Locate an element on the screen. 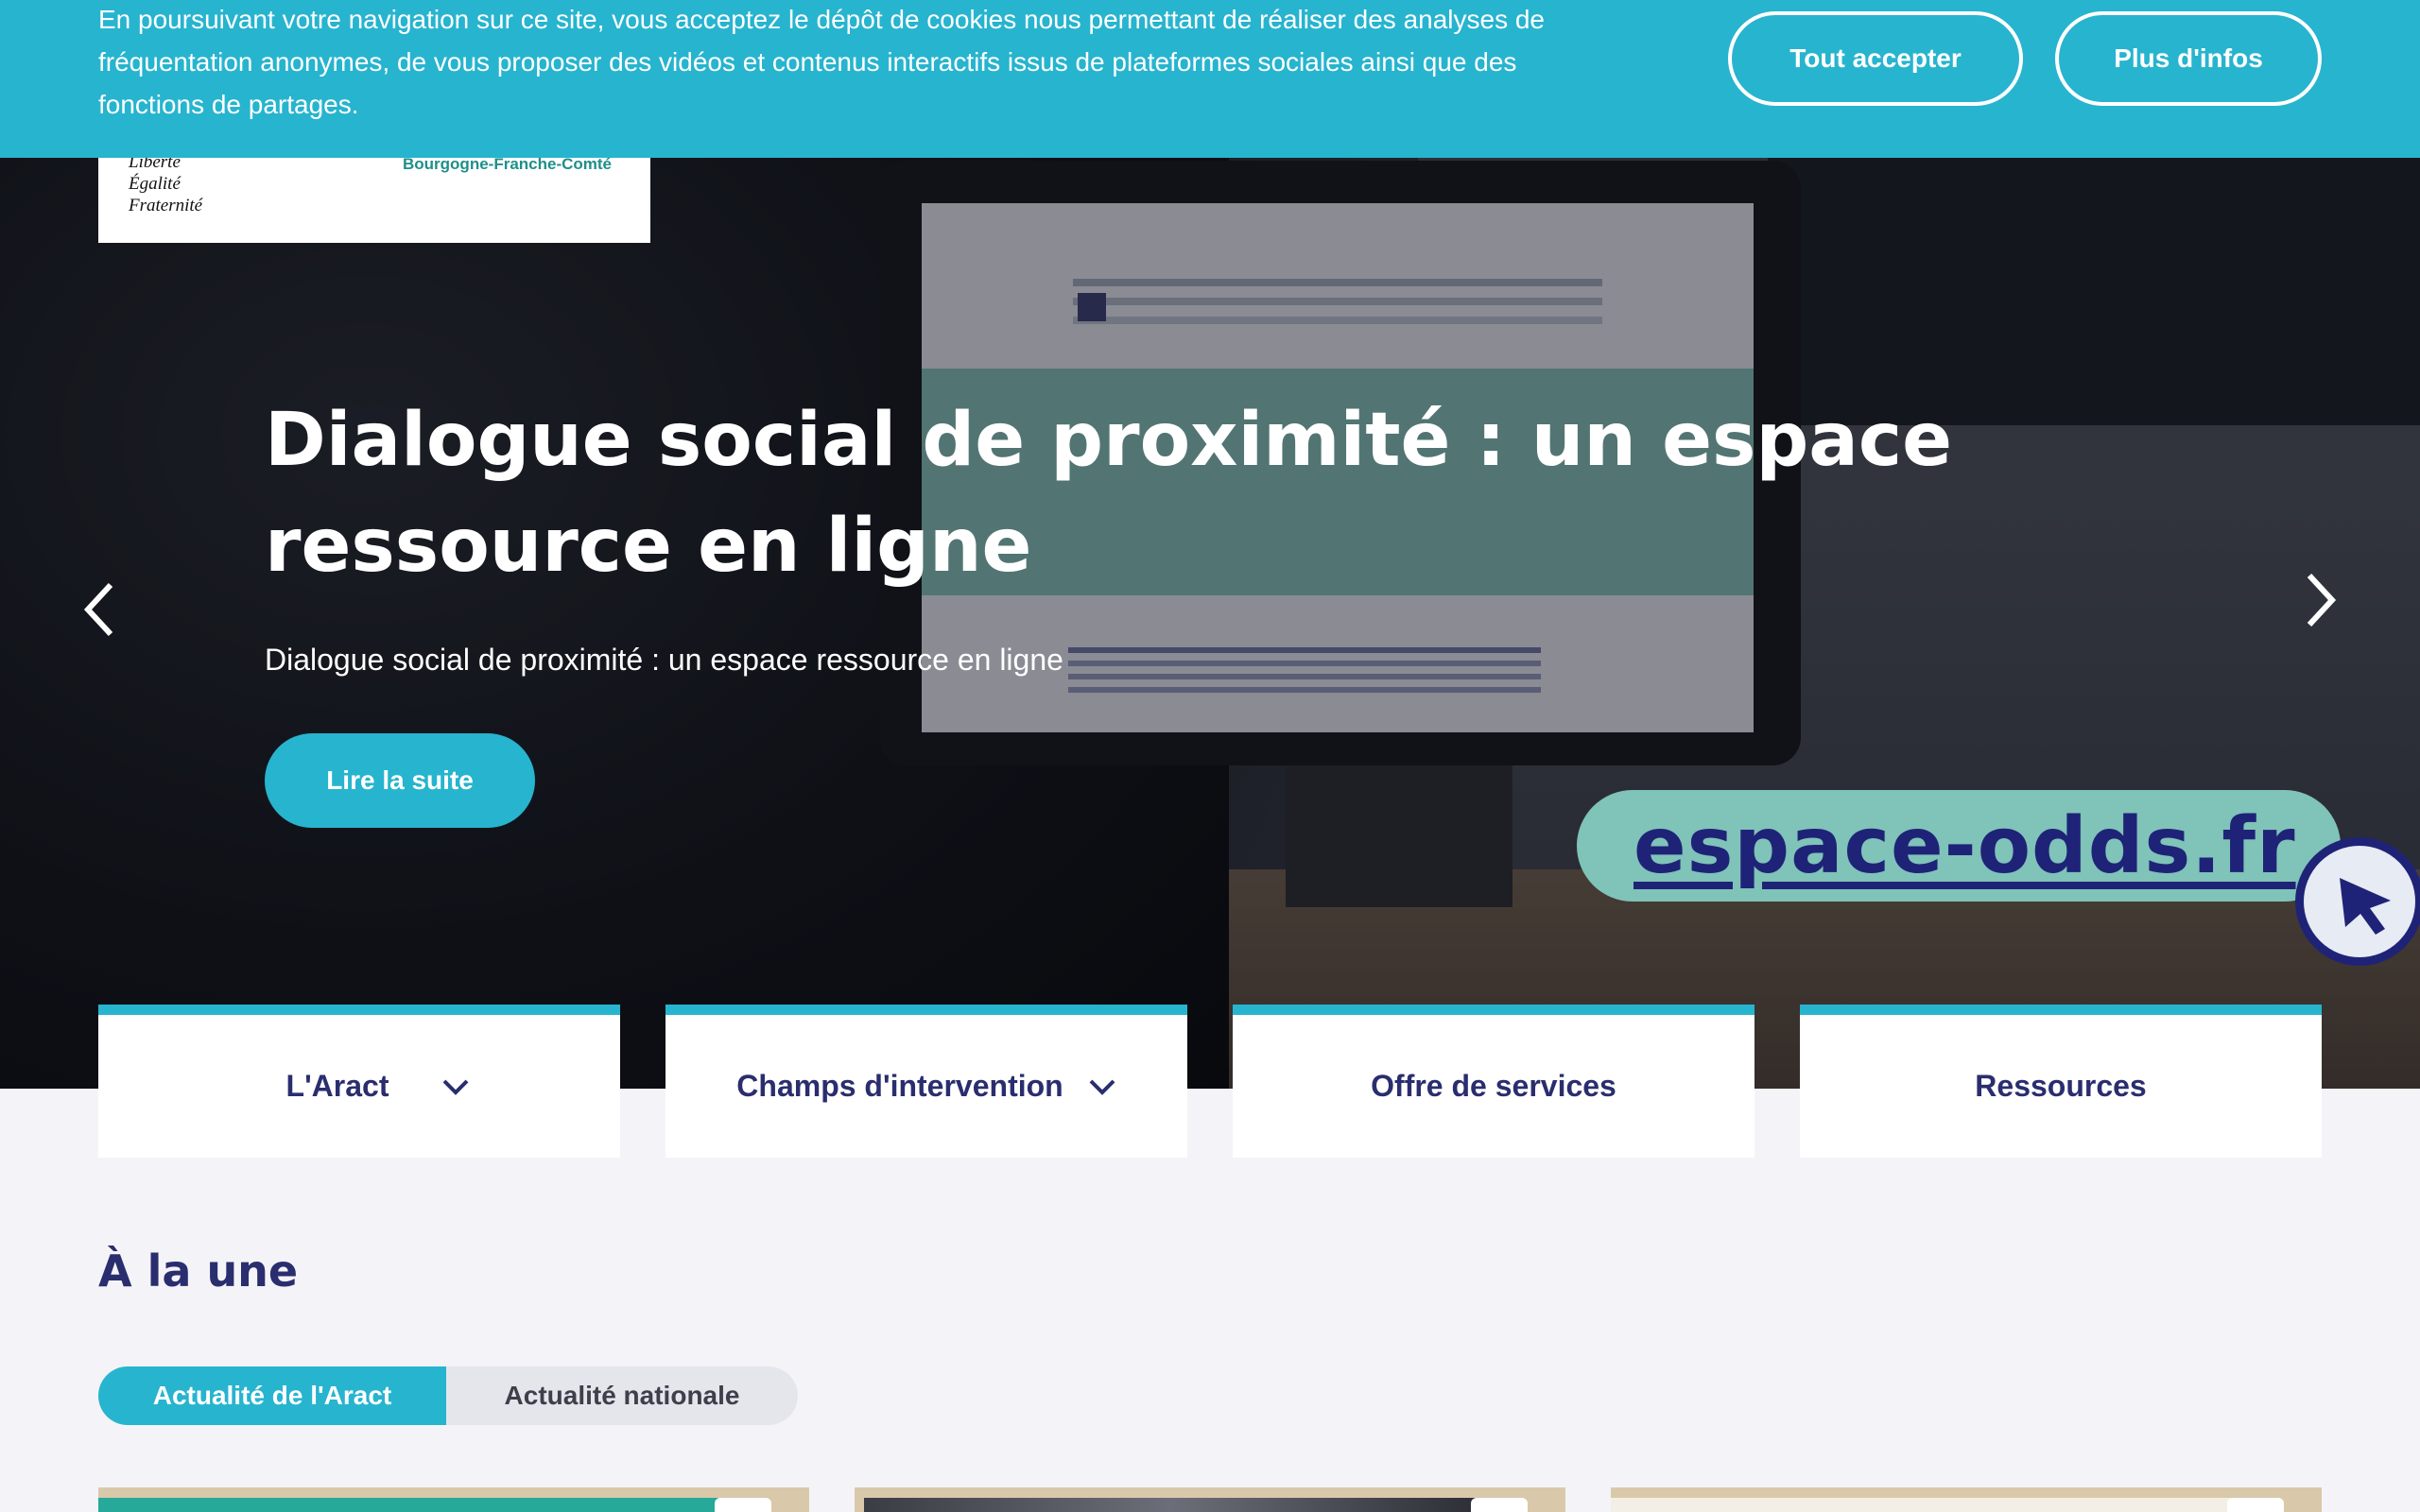 This screenshot has width=2420, height=1512. nav-item-ressources: Ressources is located at coordinates (2061, 1081).